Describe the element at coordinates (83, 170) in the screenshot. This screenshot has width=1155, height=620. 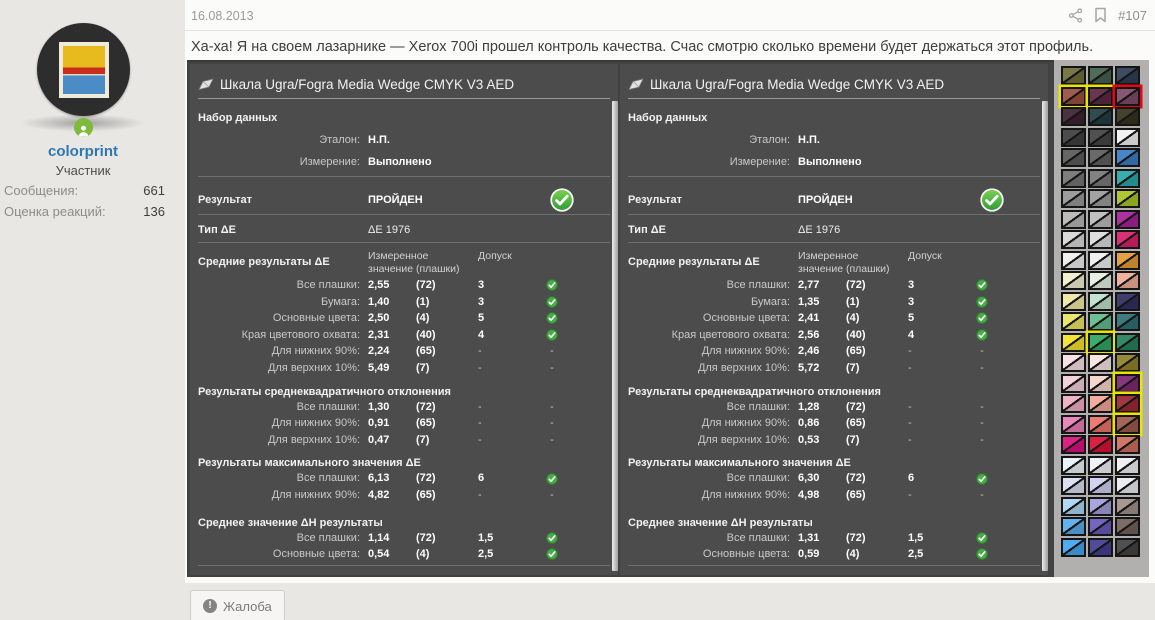
I see `user-role: Участник` at that location.